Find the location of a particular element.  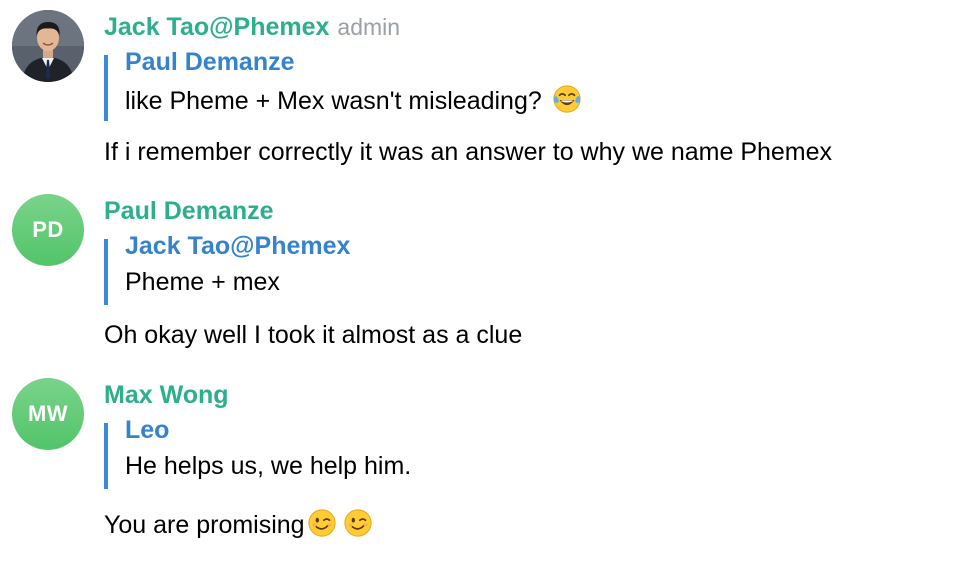

avatar-initials: PD is located at coordinates (48, 229).